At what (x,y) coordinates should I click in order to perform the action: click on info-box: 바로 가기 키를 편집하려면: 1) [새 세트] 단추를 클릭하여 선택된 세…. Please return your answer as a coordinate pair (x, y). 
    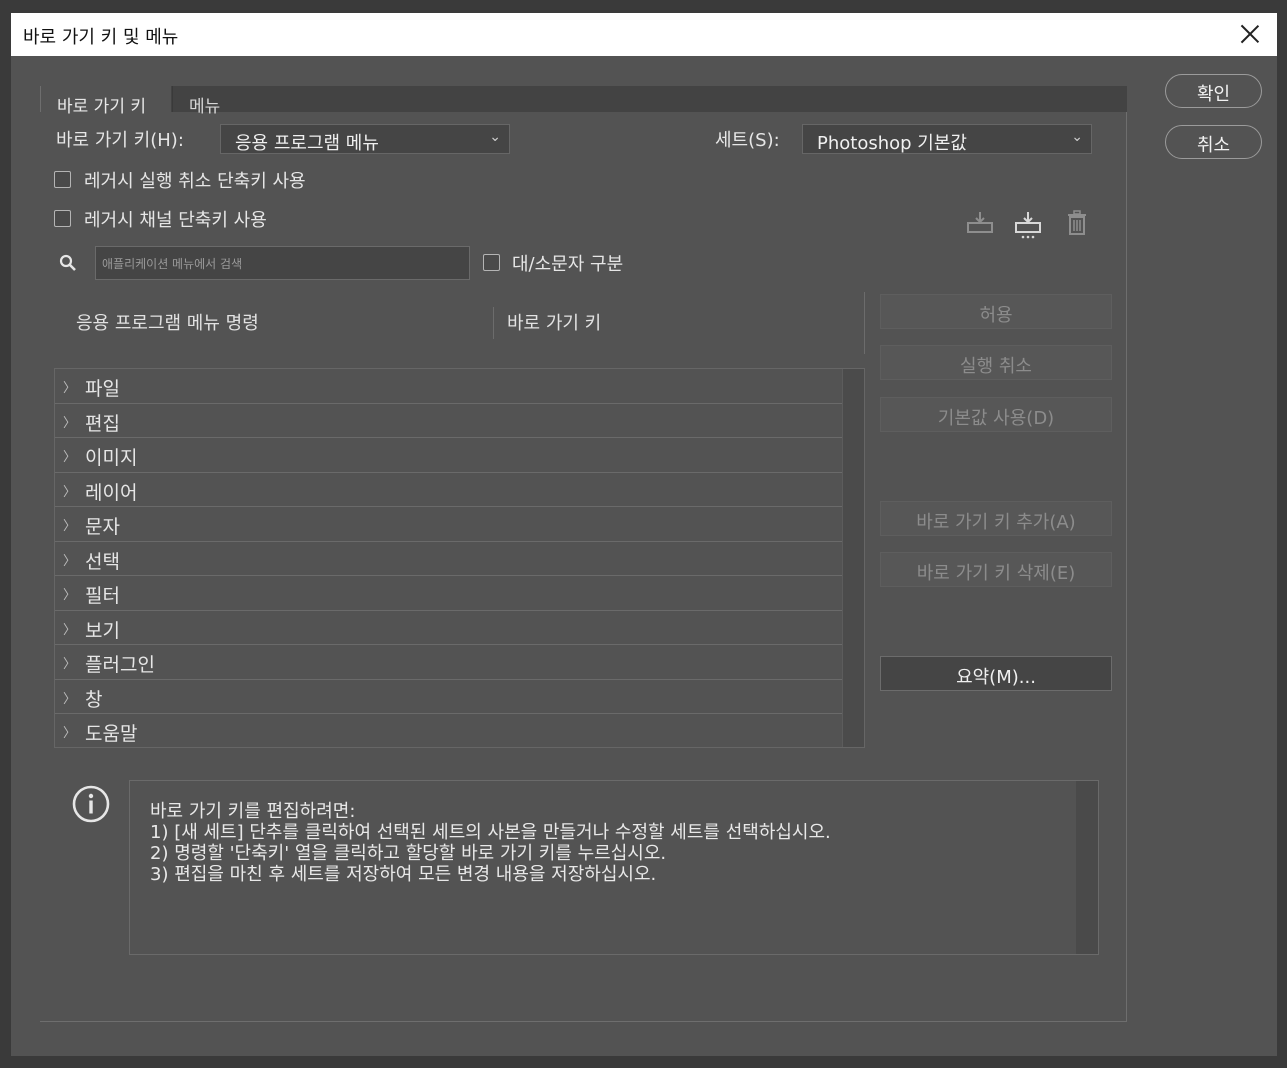
    Looking at the image, I should click on (614, 867).